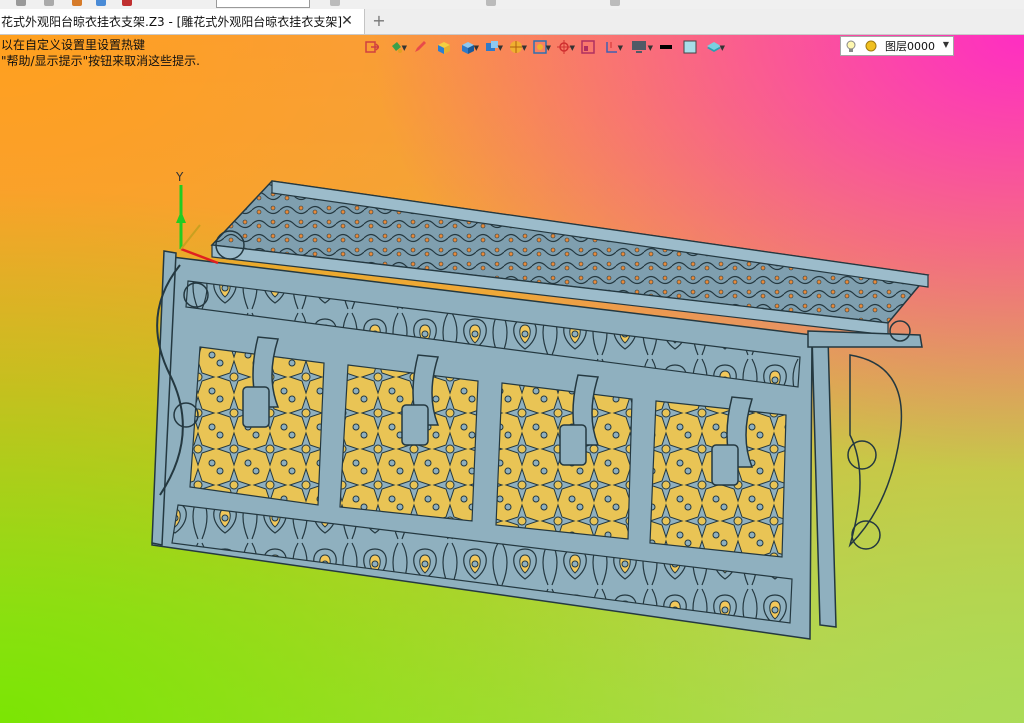 The width and height of the screenshot is (1024, 723). Describe the element at coordinates (865, 474) in the screenshot. I see `right-bracket` at that location.